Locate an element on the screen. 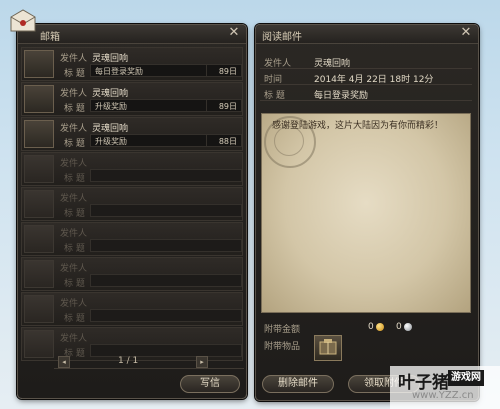 The height and width of the screenshot is (409, 500). subject-bar: 升级奖励 88日 is located at coordinates (166, 140).